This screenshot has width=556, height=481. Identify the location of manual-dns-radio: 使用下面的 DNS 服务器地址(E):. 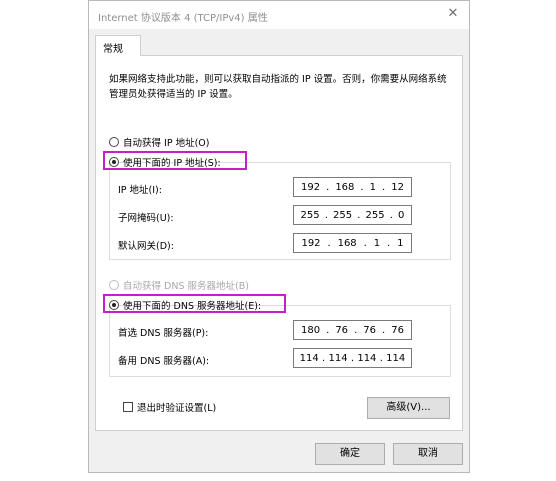
(185, 305).